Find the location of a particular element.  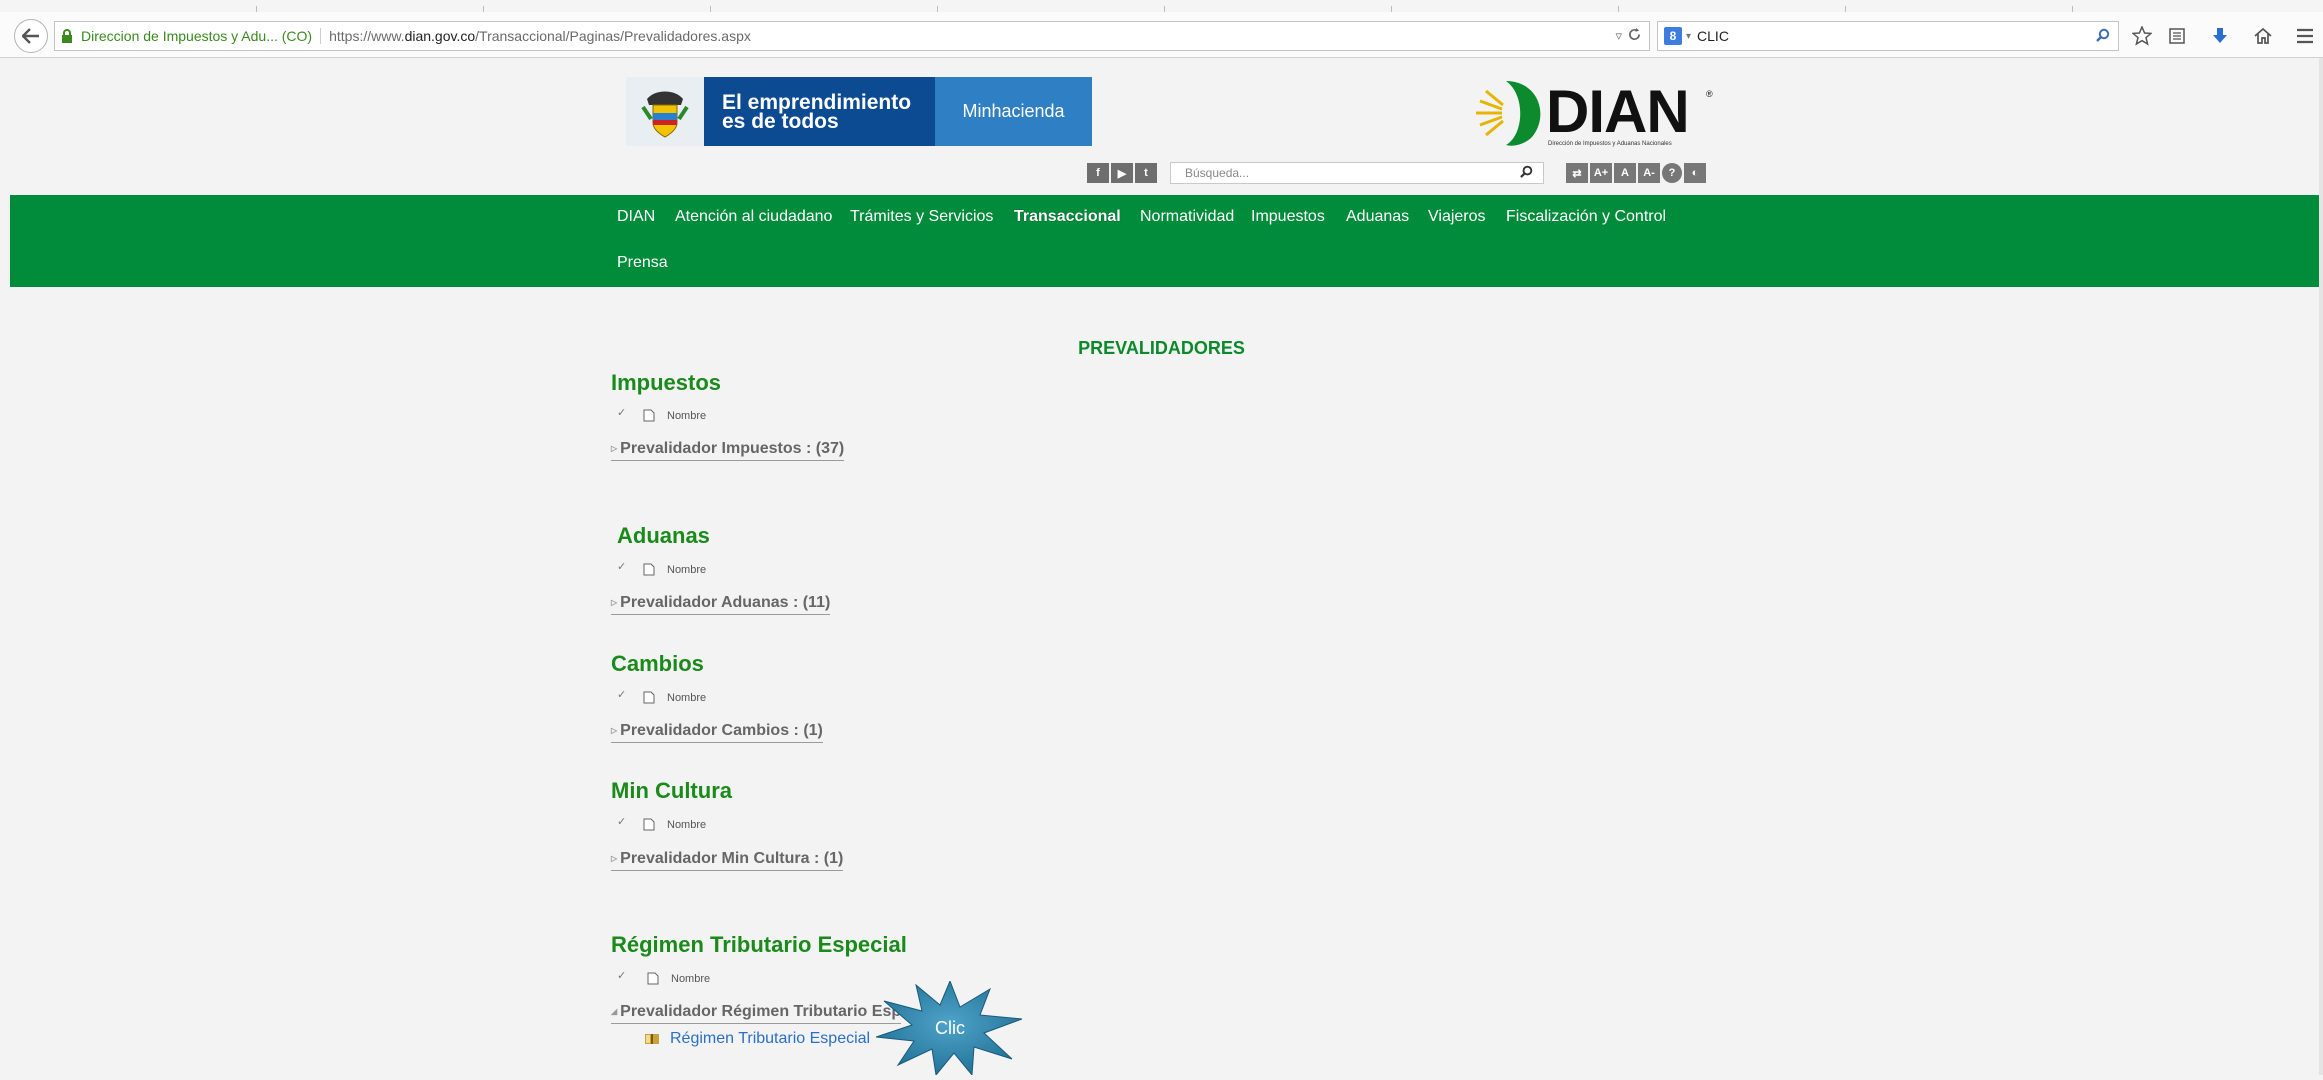

ministry-label: Minhacienda is located at coordinates (1013, 111).